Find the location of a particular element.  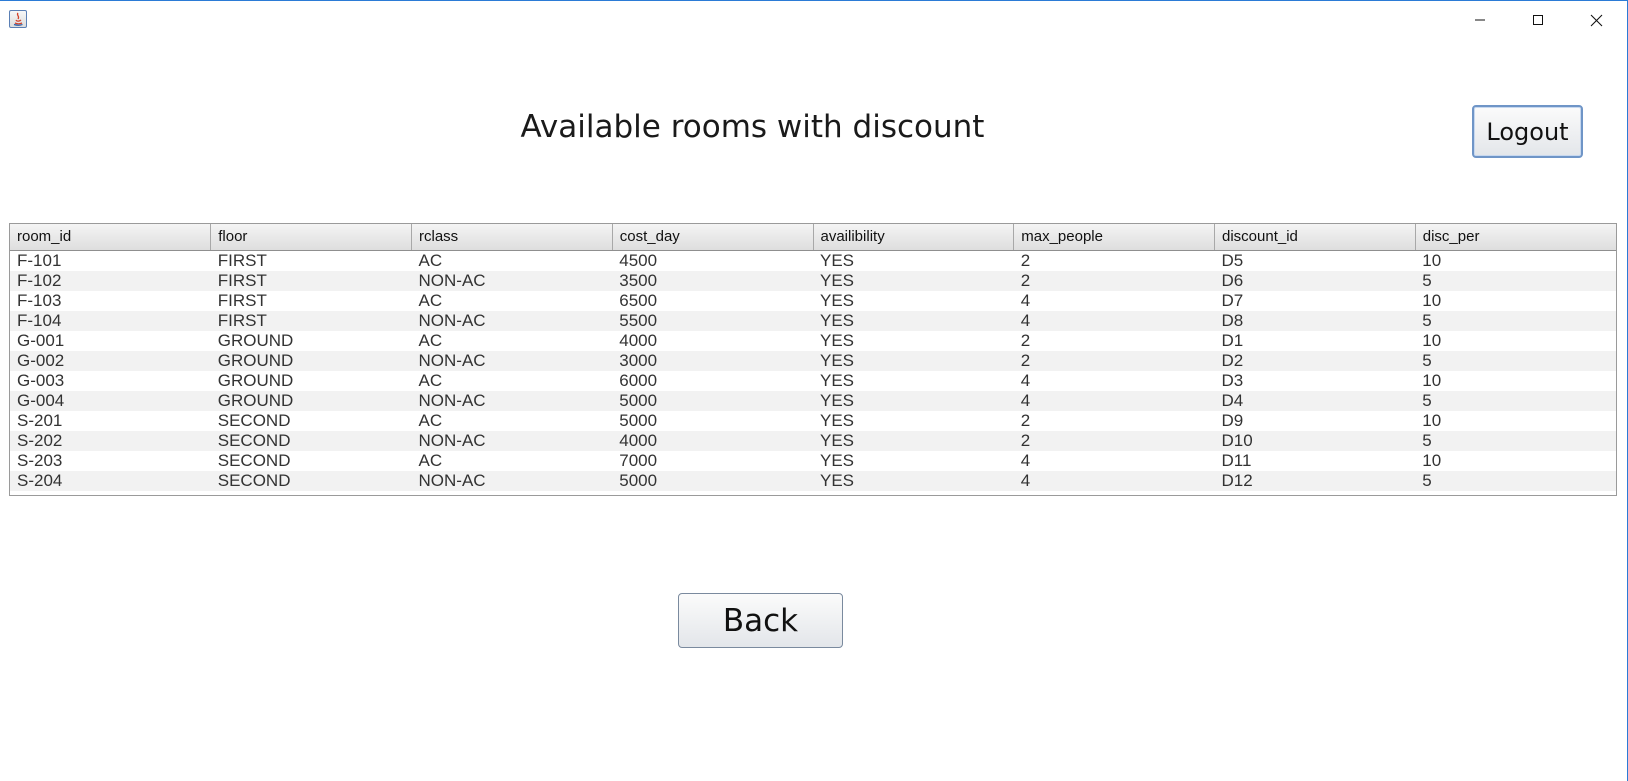

table-cell-discount-id: D2 is located at coordinates (1315, 360).